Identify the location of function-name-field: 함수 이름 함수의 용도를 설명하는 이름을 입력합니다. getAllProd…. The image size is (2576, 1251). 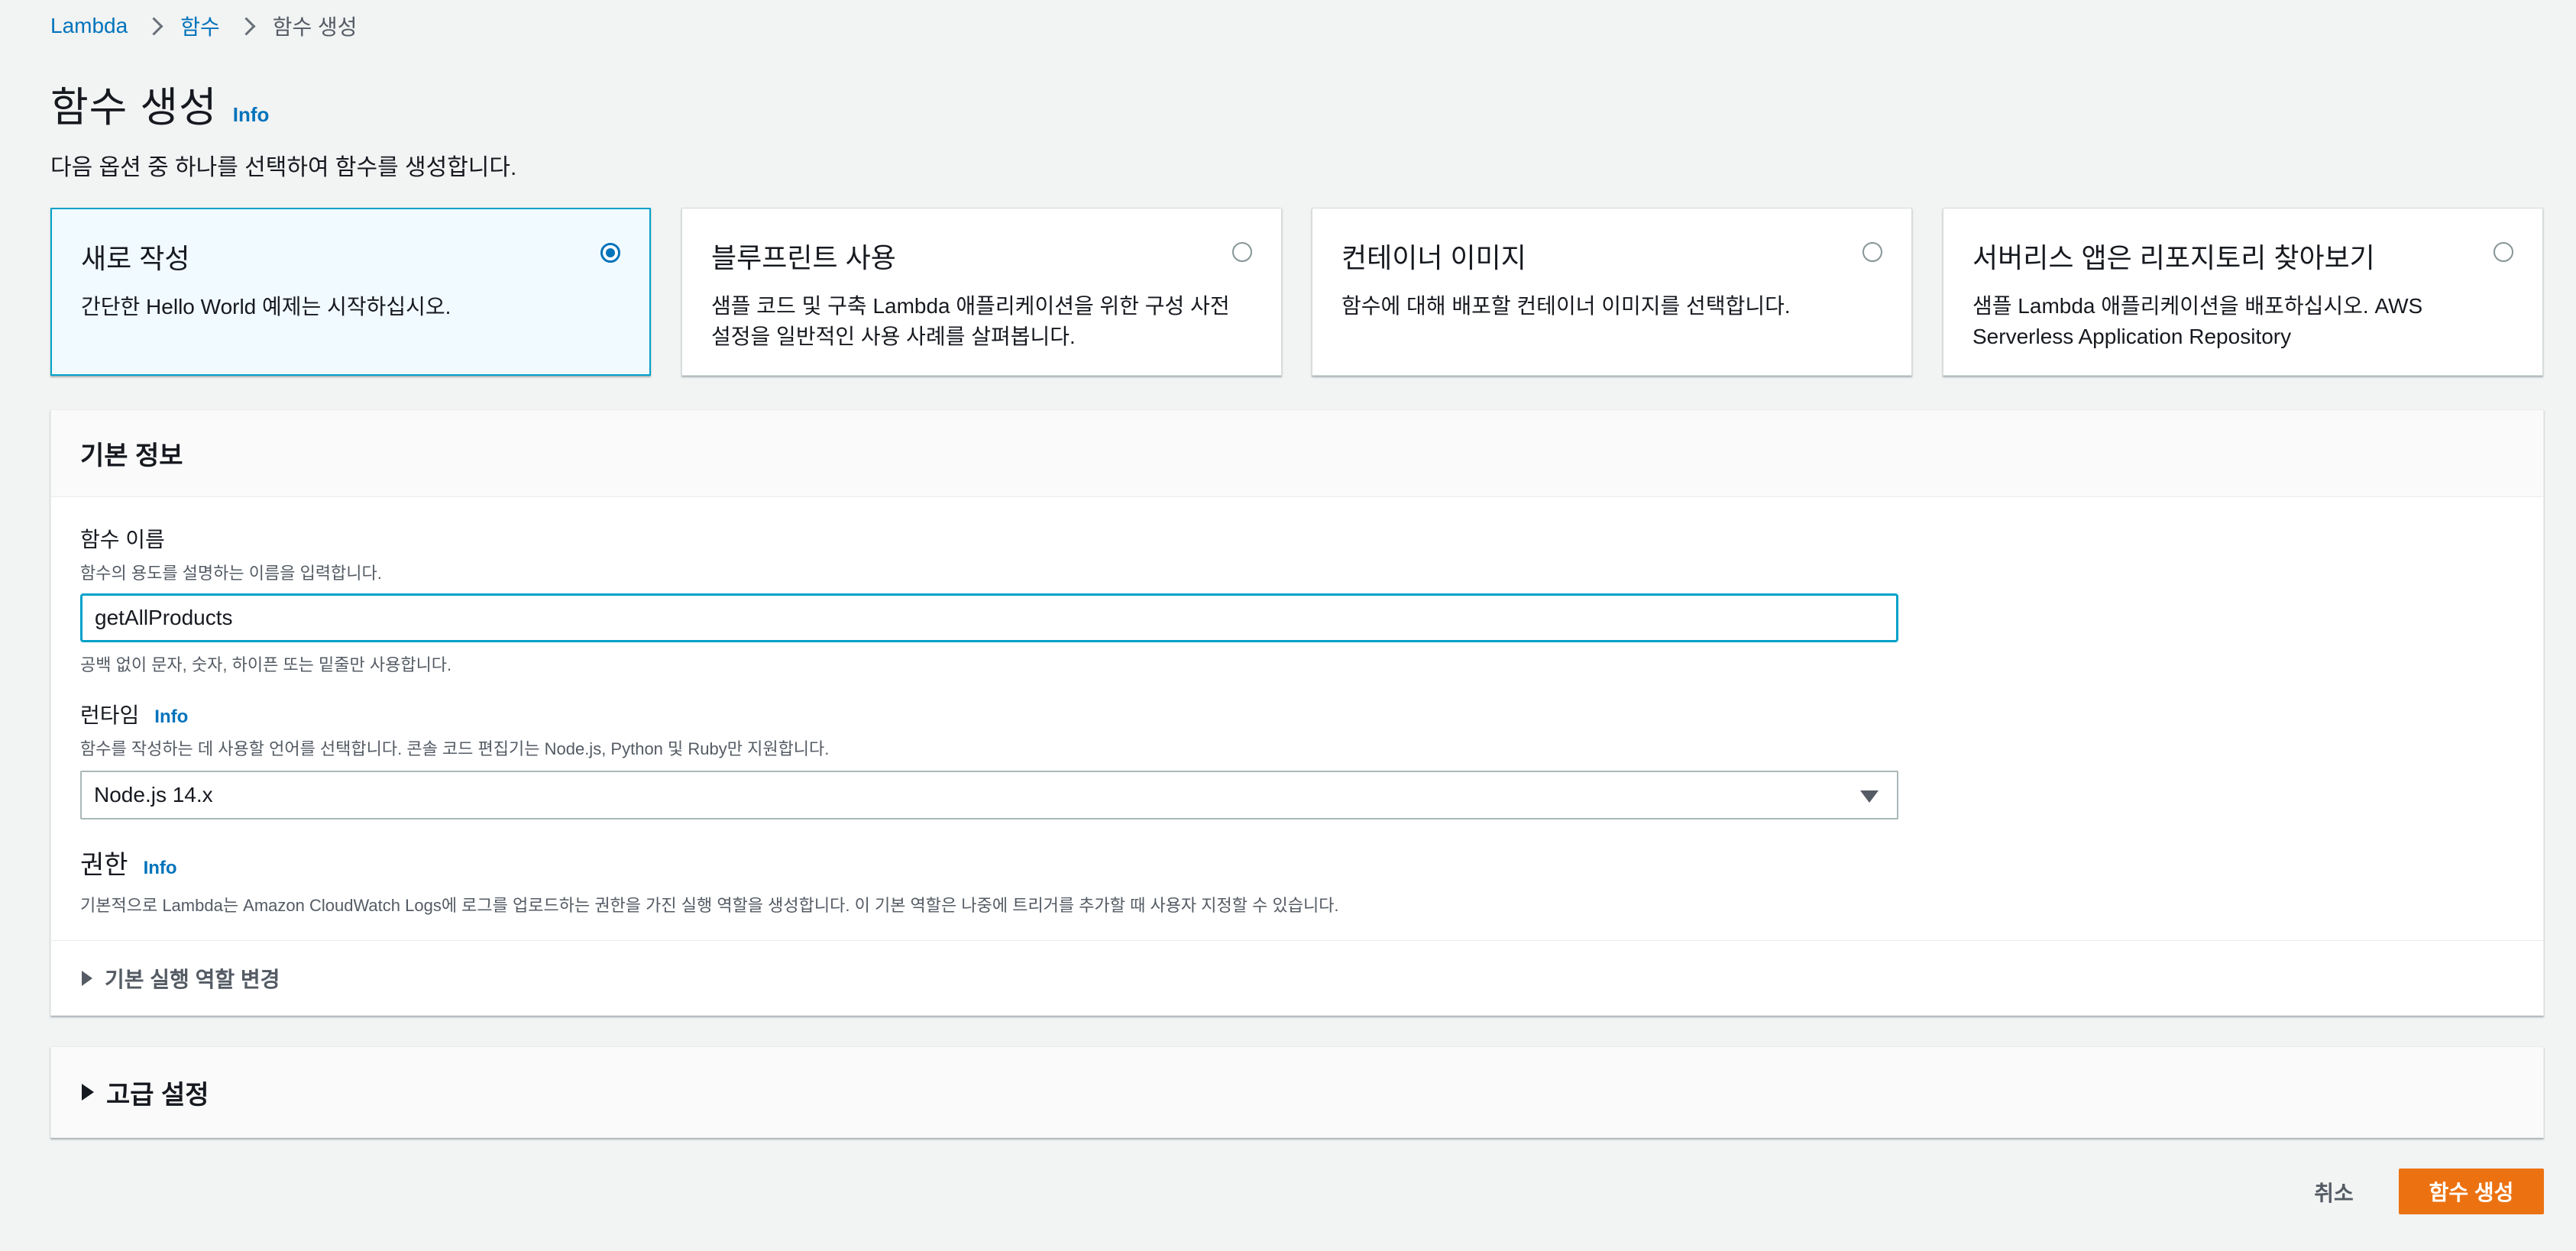
(989, 599).